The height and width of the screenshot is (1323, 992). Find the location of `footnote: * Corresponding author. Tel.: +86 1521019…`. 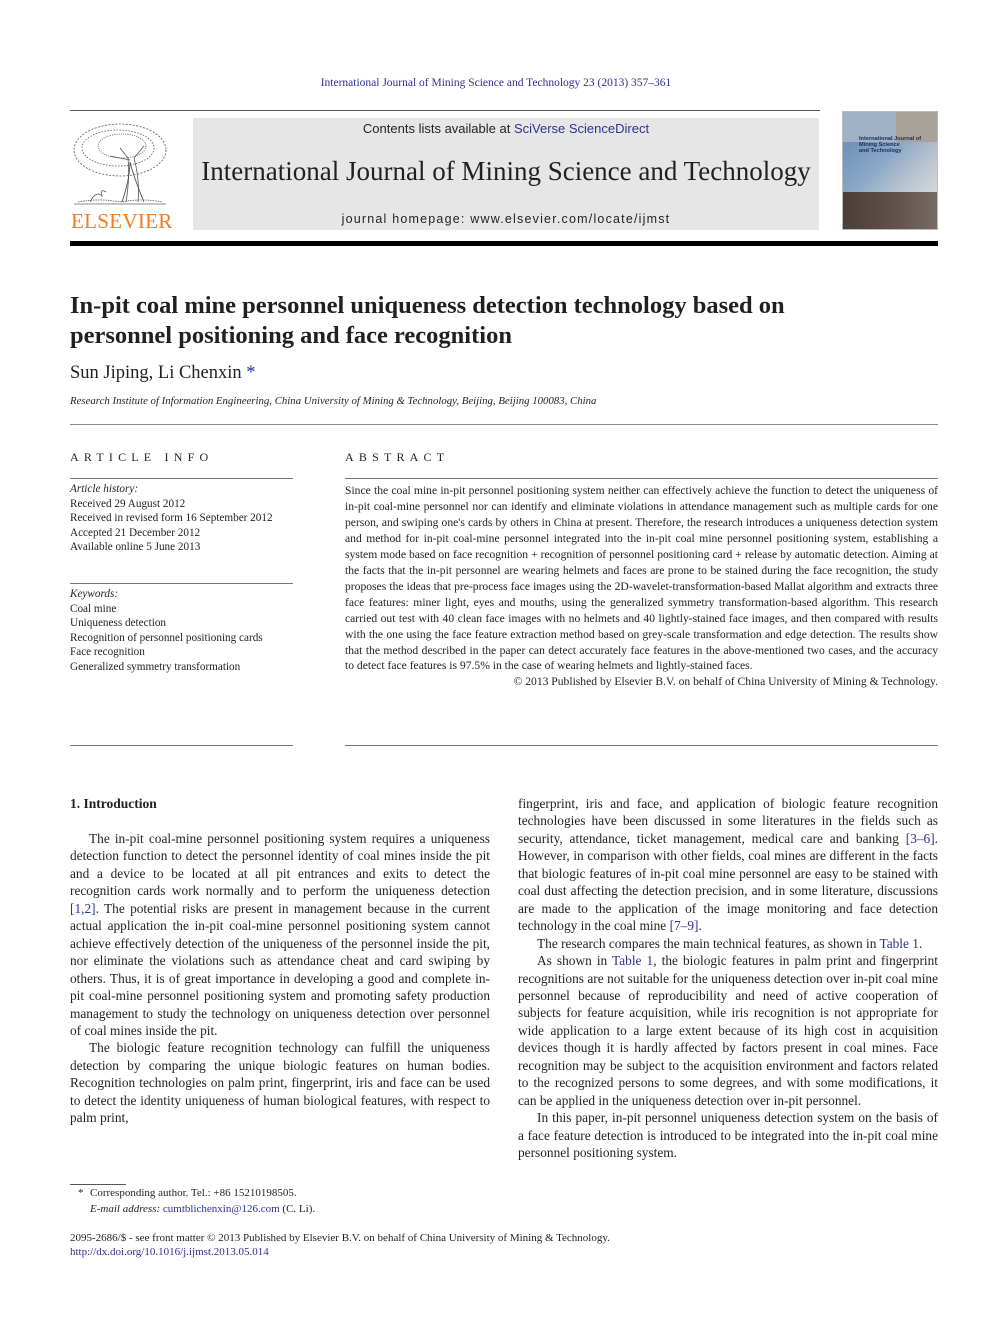

footnote: * Corresponding author. Tel.: +86 1521019… is located at coordinates (196, 1201).